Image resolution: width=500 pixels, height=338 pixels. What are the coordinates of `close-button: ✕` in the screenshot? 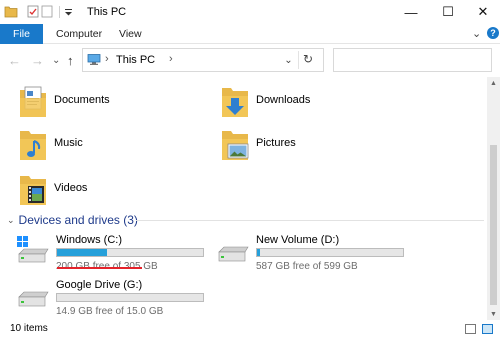 It's located at (483, 12).